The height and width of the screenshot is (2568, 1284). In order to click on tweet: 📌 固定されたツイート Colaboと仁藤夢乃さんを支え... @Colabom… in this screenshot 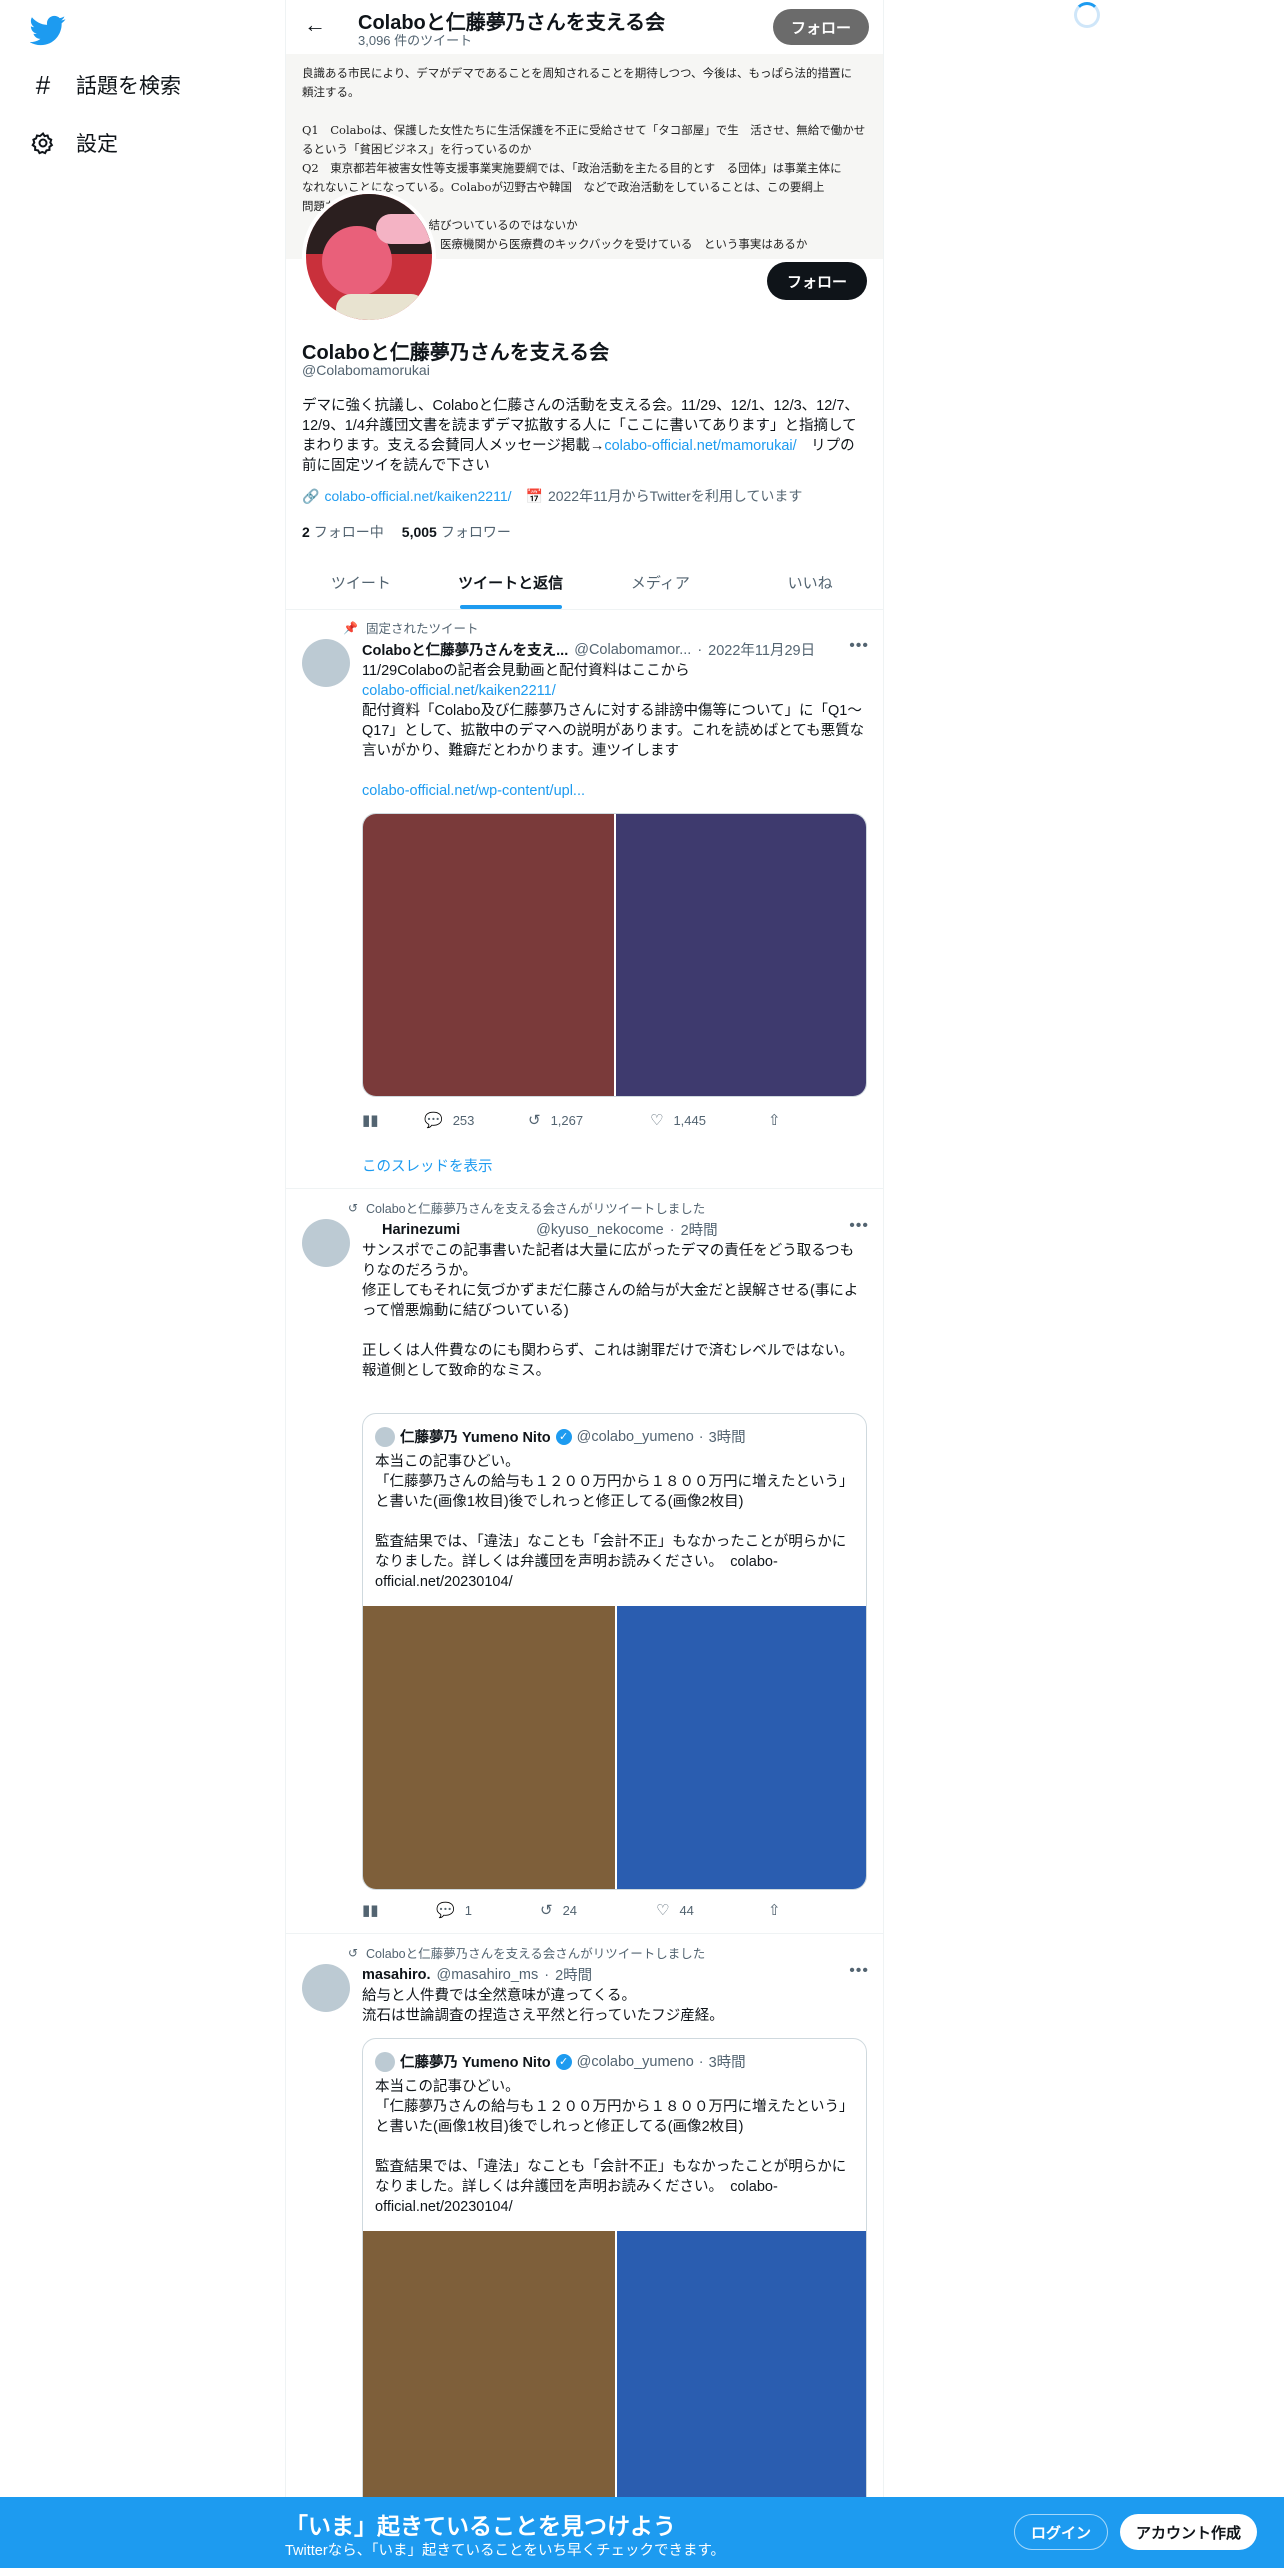, I will do `click(584, 900)`.